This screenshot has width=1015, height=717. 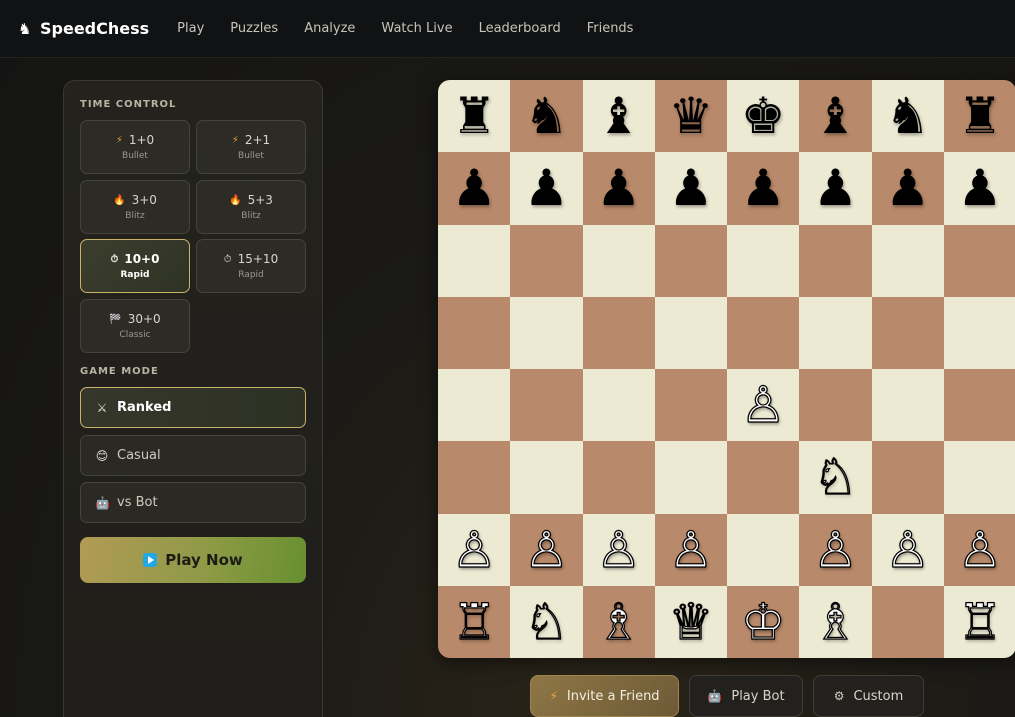 I want to click on square-b8: ♞, so click(x=546, y=116).